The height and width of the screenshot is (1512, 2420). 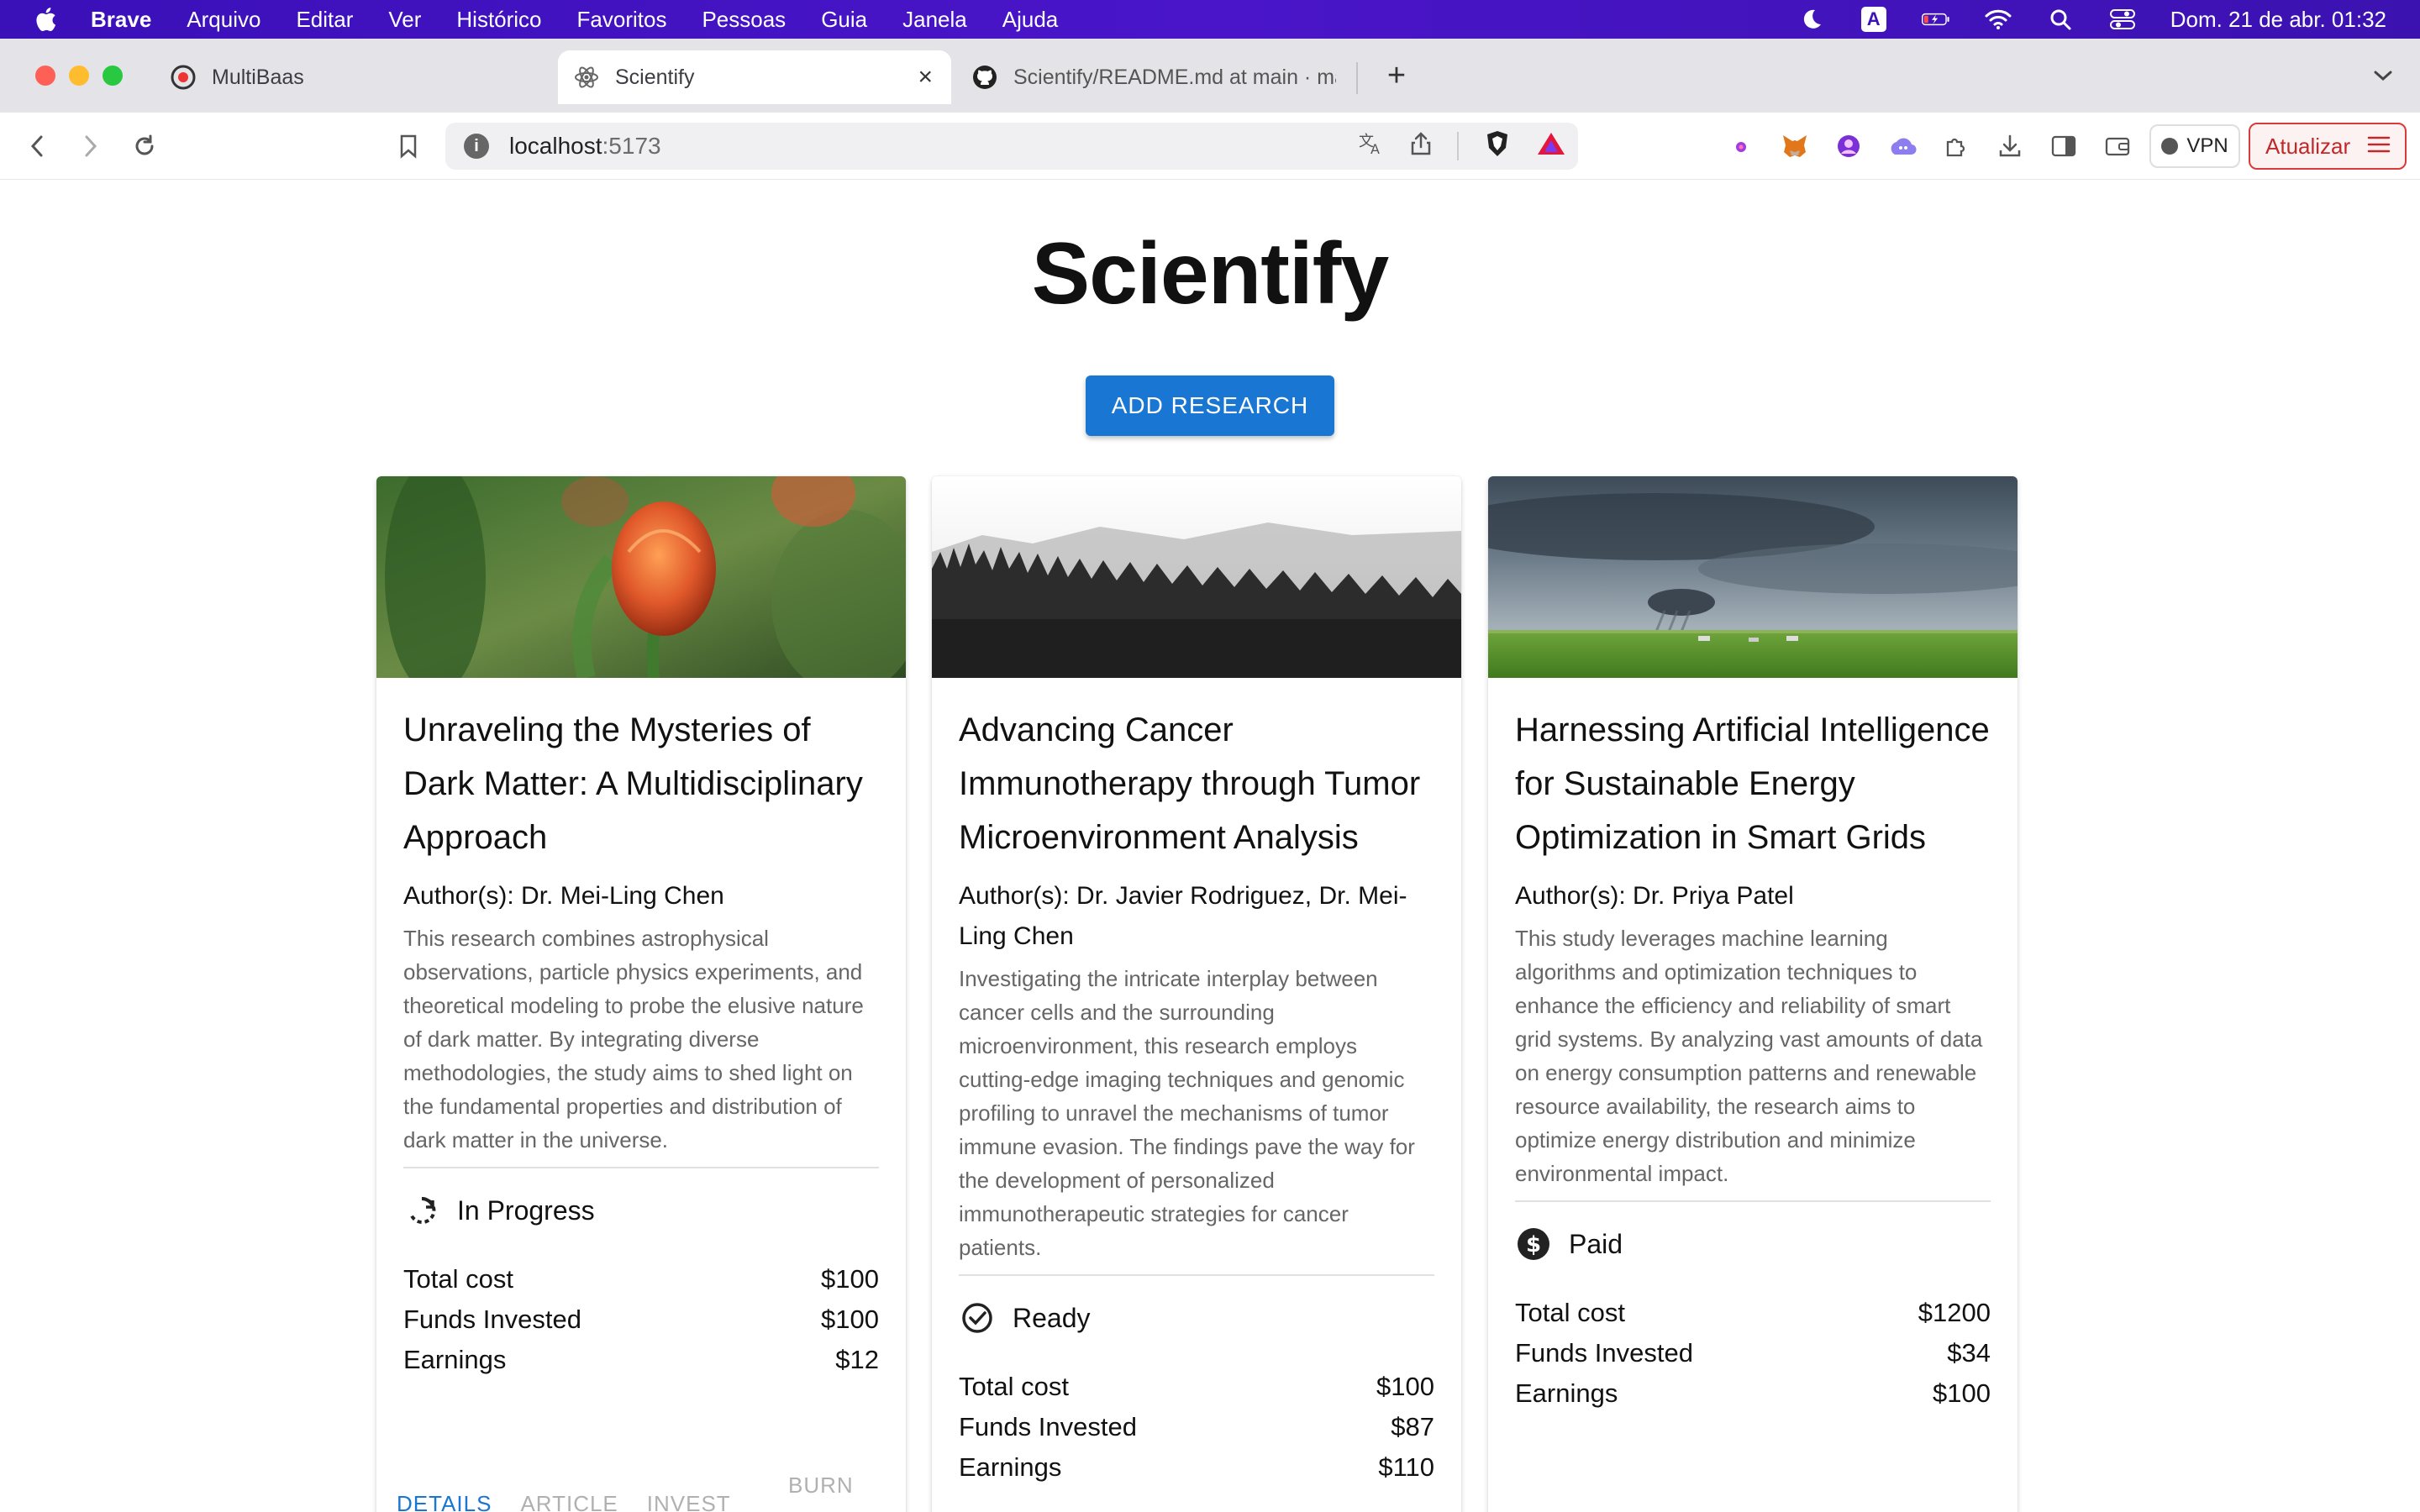 What do you see at coordinates (1753, 1244) in the screenshot?
I see `card-status: $ Paid` at bounding box center [1753, 1244].